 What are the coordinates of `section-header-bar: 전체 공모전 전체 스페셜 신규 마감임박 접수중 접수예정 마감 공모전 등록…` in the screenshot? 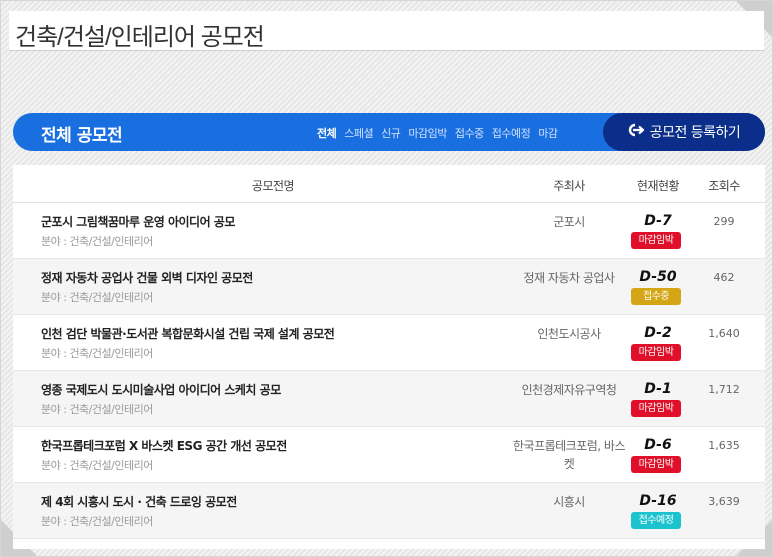 It's located at (389, 132).